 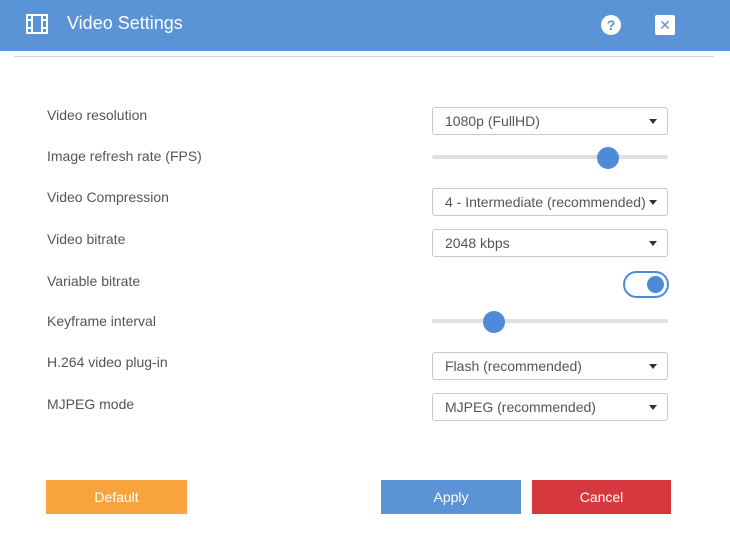 I want to click on video-bitrate-select: 2048 kbps, so click(x=550, y=243).